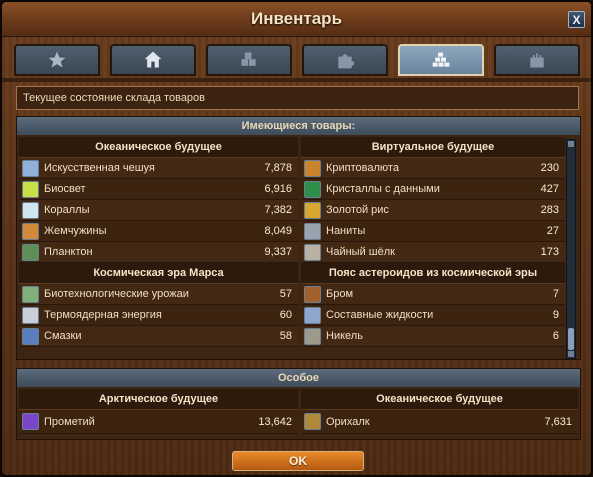 The image size is (593, 477). I want to click on fusion-energy-icon, so click(30, 315).